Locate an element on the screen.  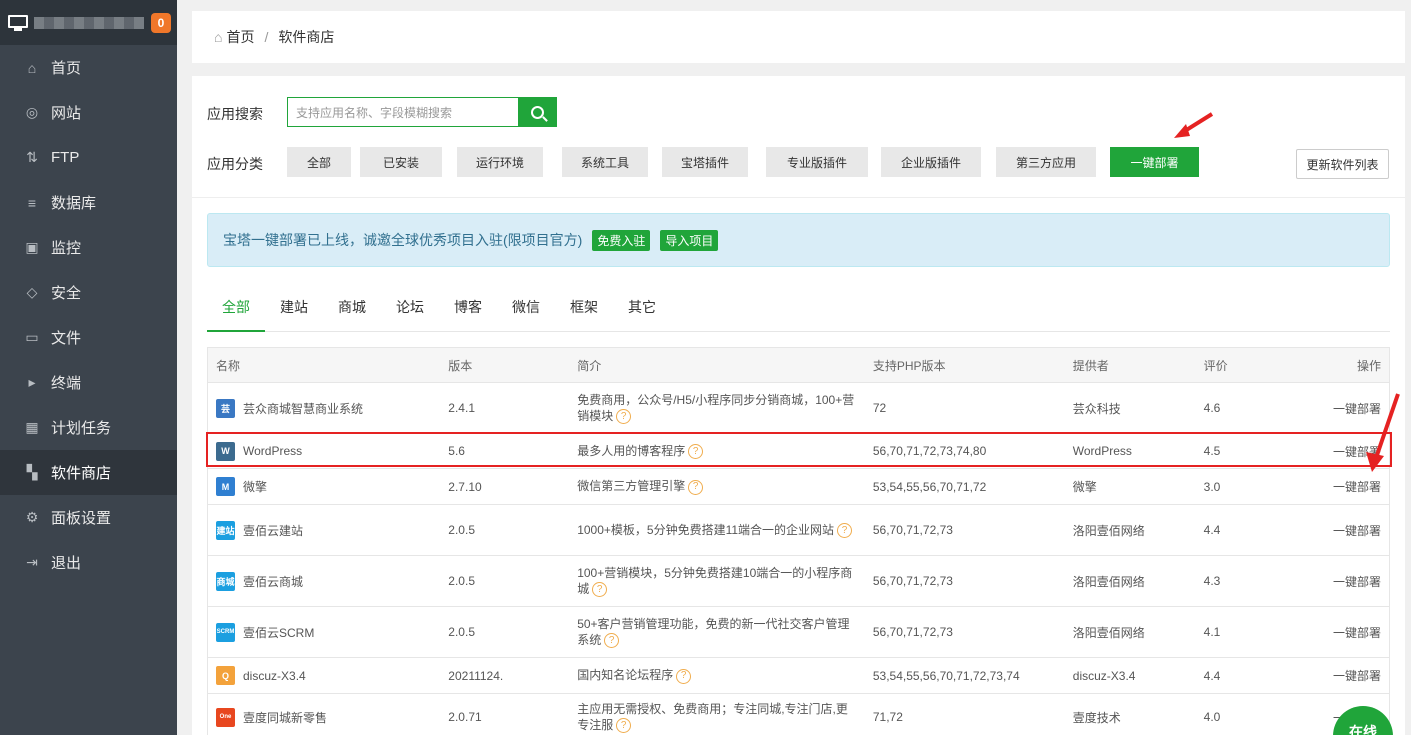
sidebar-item-9: ▚ 软件商店 is located at coordinates (88, 472).